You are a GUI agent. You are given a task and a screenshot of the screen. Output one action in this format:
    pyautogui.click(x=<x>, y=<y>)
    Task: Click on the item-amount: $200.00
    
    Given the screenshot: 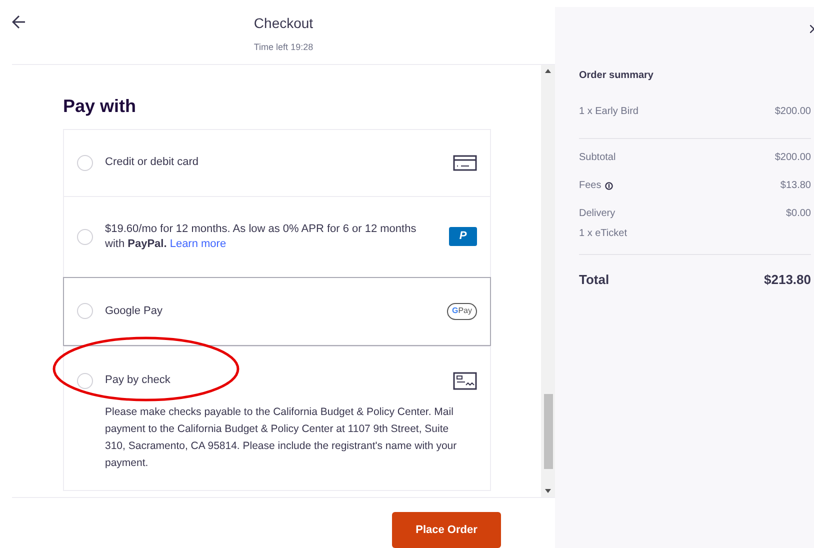 What is the action you would take?
    pyautogui.click(x=792, y=112)
    